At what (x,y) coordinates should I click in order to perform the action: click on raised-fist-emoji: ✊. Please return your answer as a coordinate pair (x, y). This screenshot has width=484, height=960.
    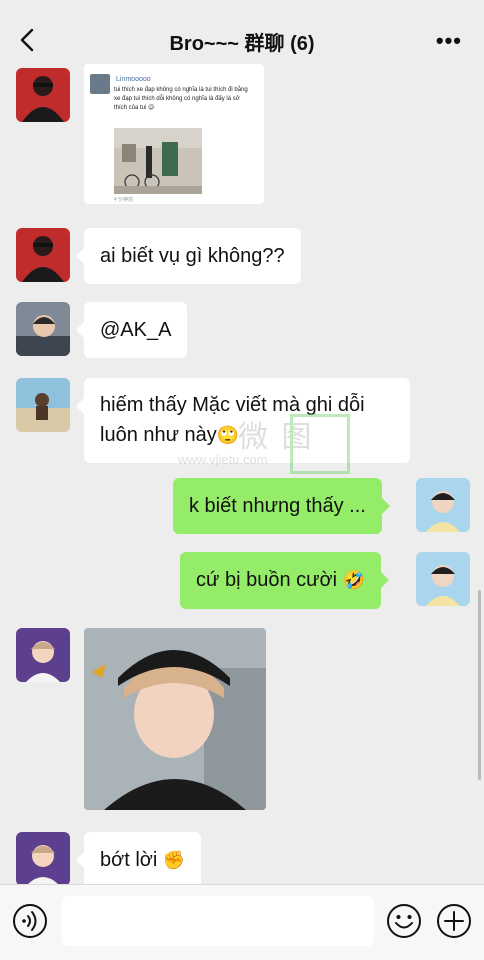
    Looking at the image, I should click on (174, 860).